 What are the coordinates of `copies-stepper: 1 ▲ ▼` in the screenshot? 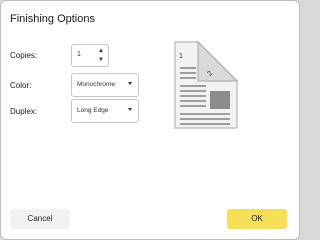 It's located at (90, 55).